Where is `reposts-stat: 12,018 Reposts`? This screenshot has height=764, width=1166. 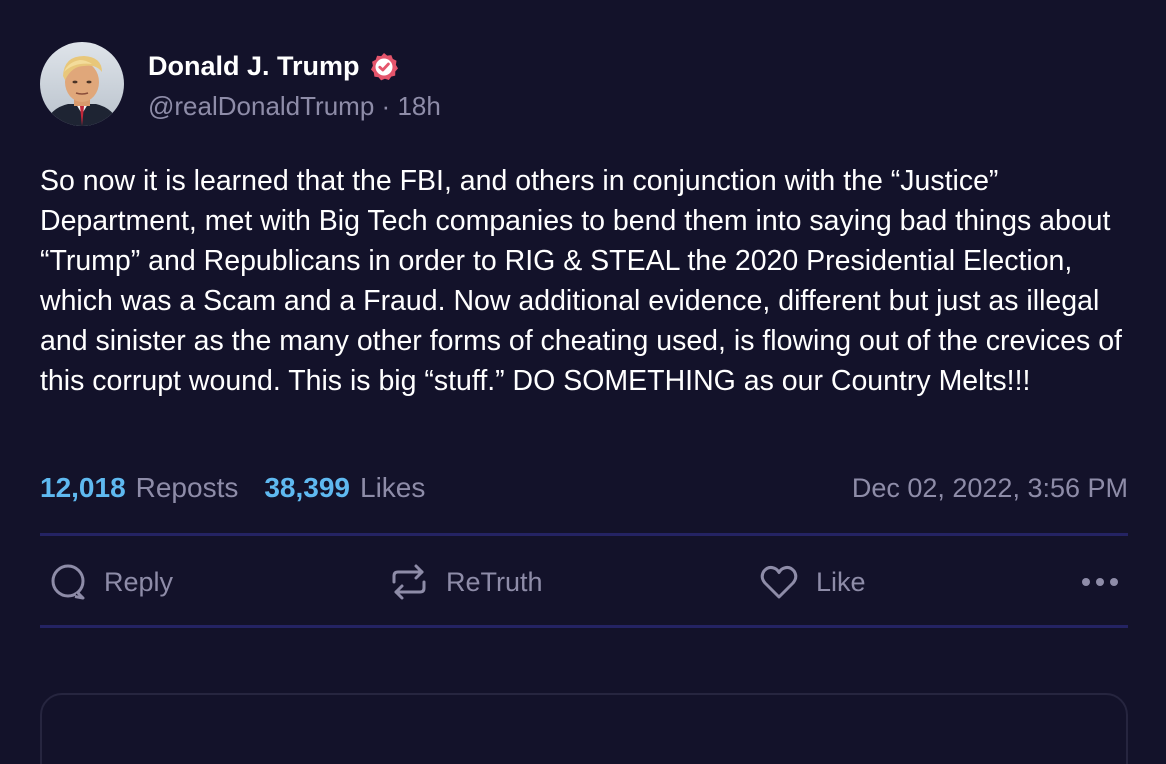 reposts-stat: 12,018 Reposts is located at coordinates (139, 488).